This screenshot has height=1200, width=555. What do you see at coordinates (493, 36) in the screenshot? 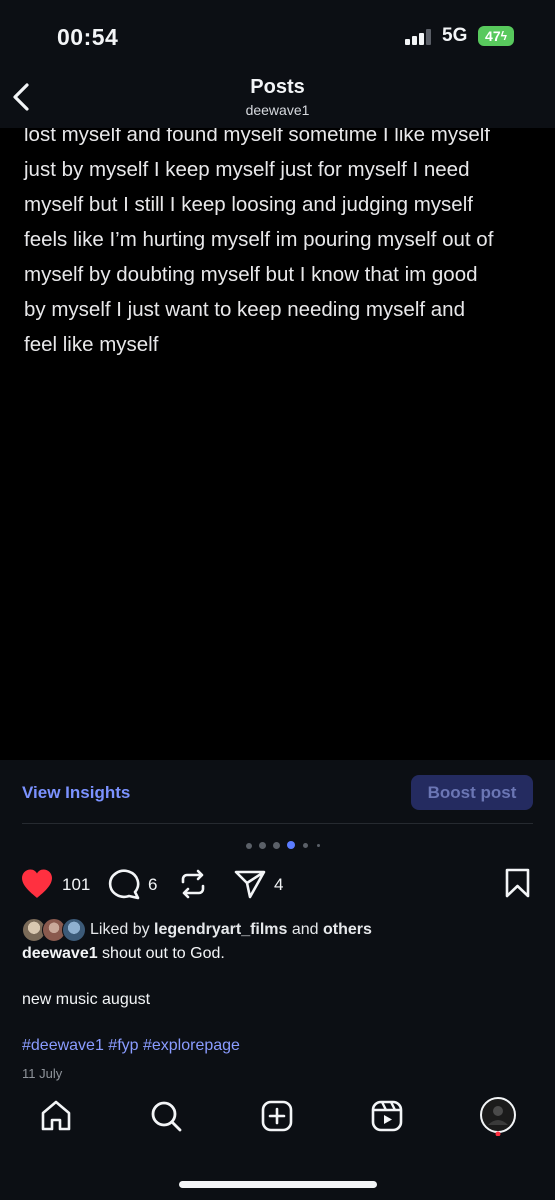
I see `battery-level: 47` at bounding box center [493, 36].